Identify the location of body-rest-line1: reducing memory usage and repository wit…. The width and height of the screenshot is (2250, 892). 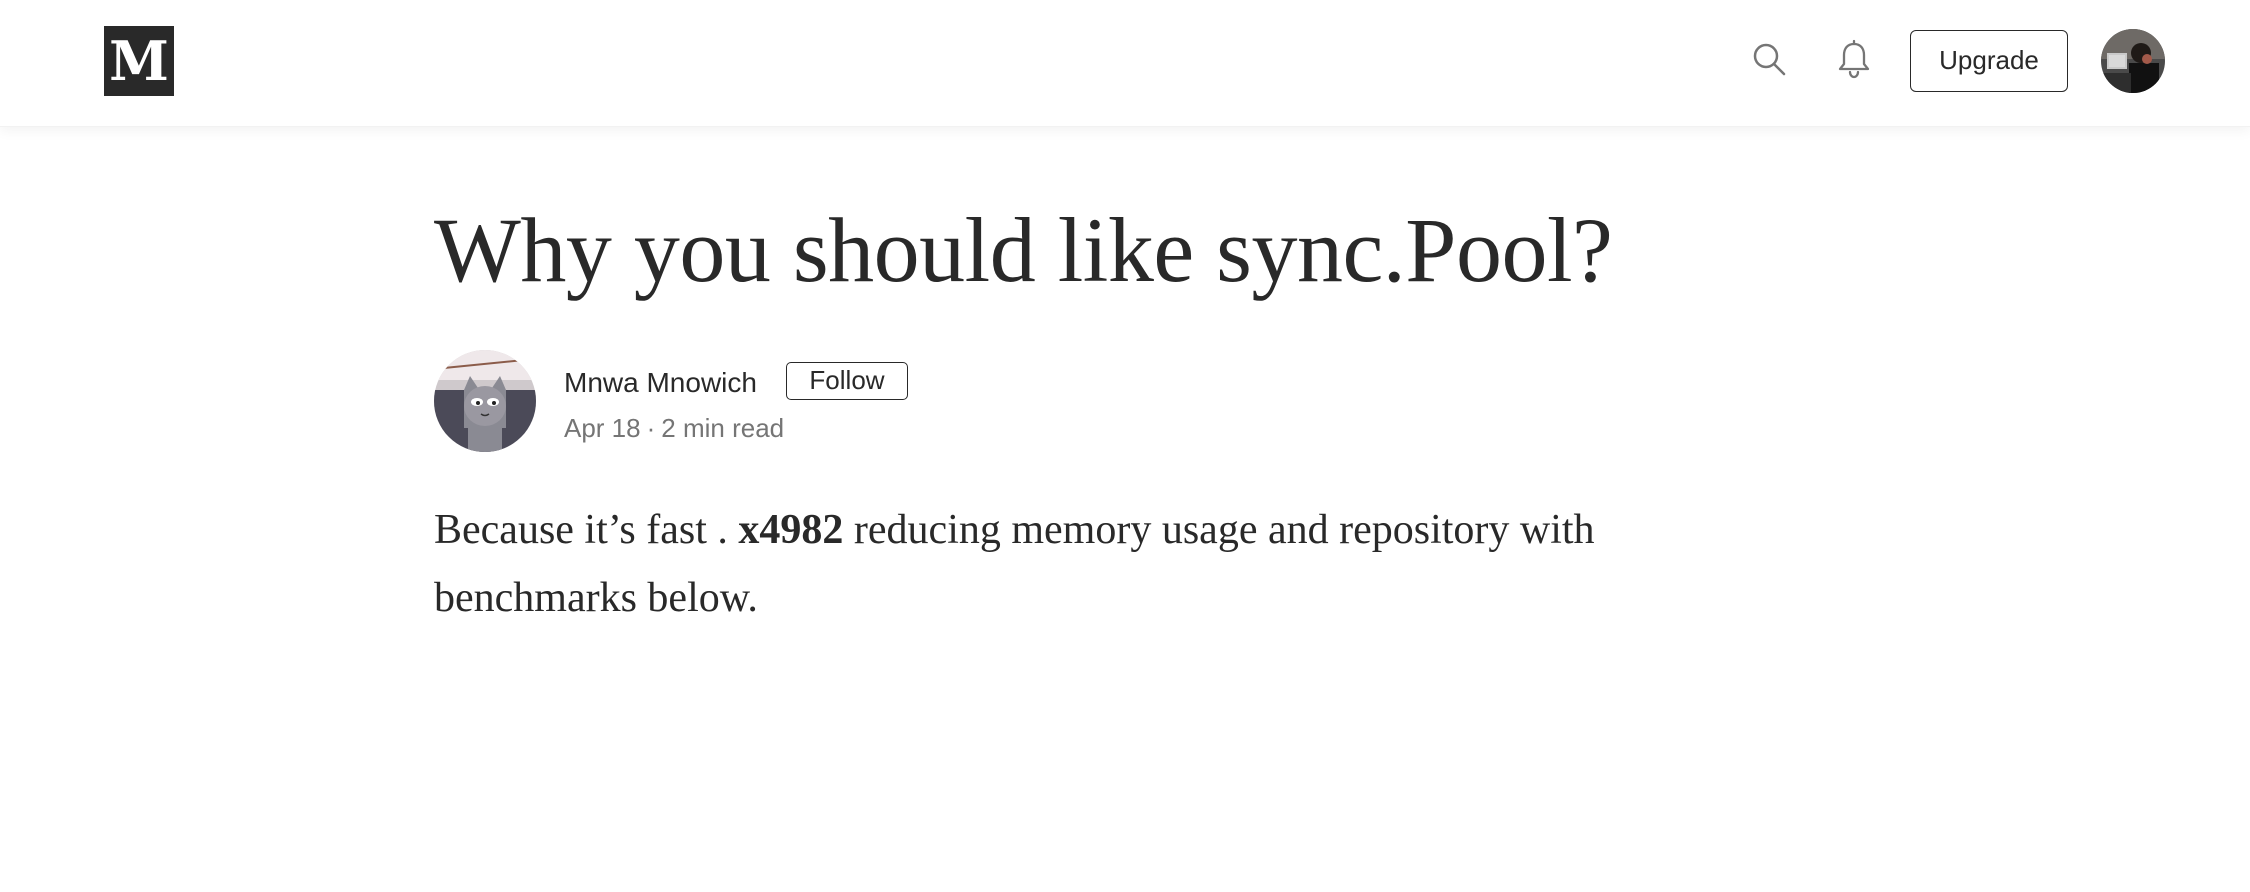
(1219, 530).